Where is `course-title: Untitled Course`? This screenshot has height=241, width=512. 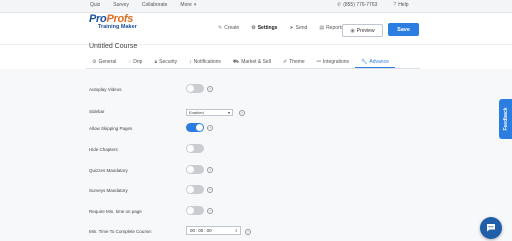 course-title: Untitled Course is located at coordinates (113, 46).